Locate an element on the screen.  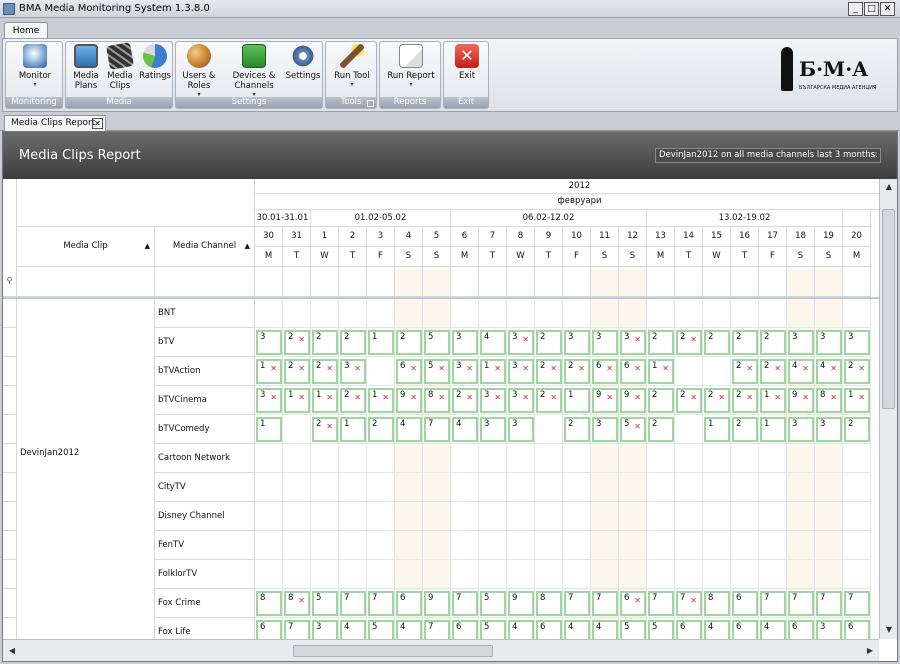
run-report-button: Run Report ▾ is located at coordinates (411, 66).